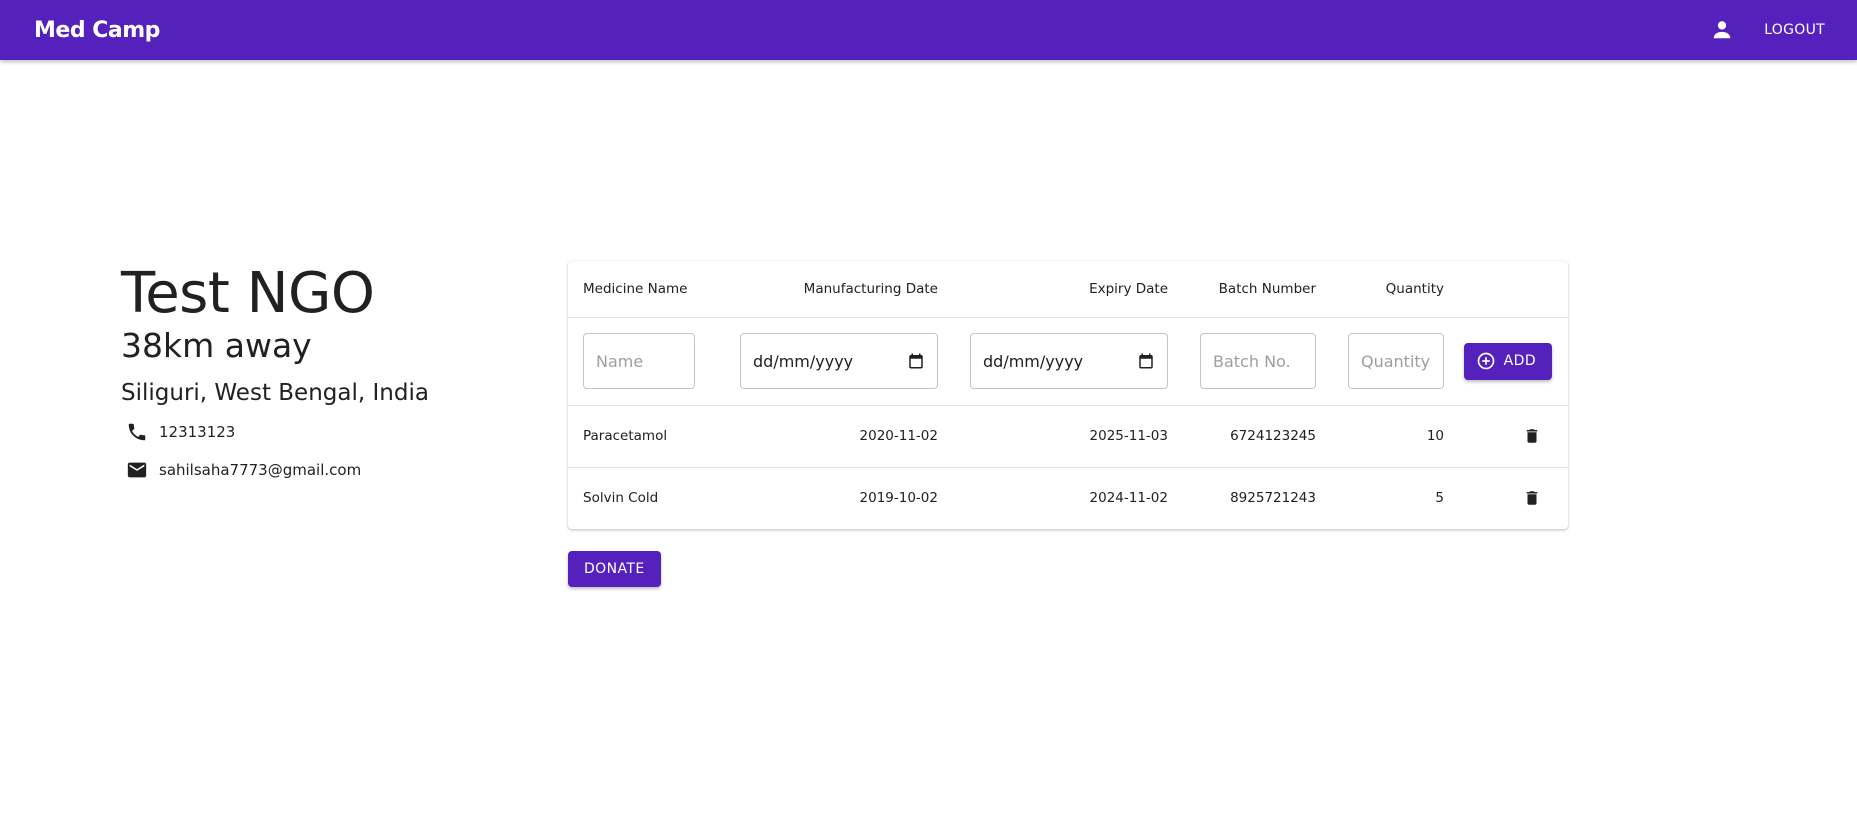 The height and width of the screenshot is (838, 1857). I want to click on add-circle-icon, so click(1486, 361).